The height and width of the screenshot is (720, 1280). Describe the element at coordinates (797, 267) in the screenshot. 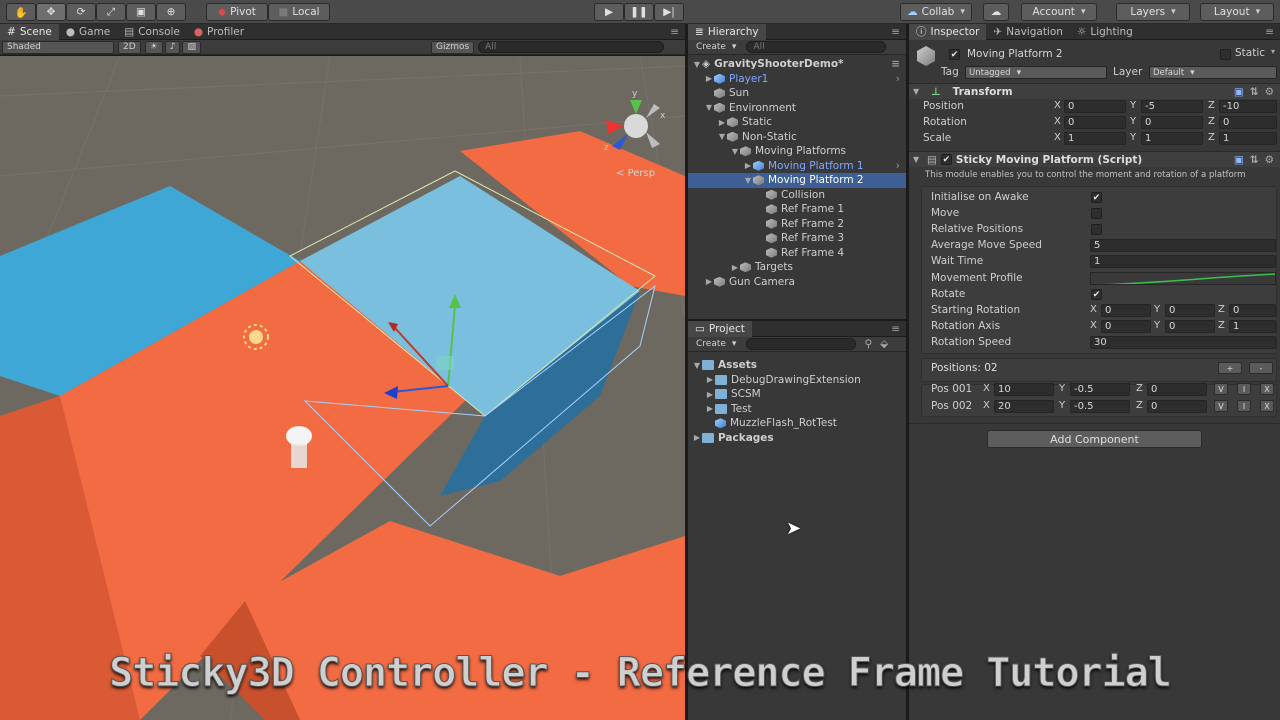

I see `hierarchy-item-targets: ▶ Targets` at that location.